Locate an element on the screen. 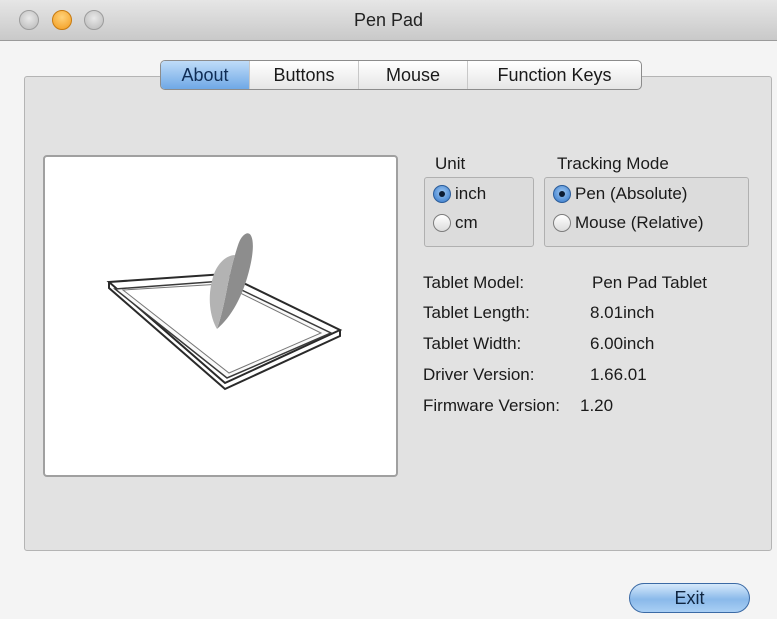 The width and height of the screenshot is (777, 619). unit-cm-label: cm is located at coordinates (466, 222).